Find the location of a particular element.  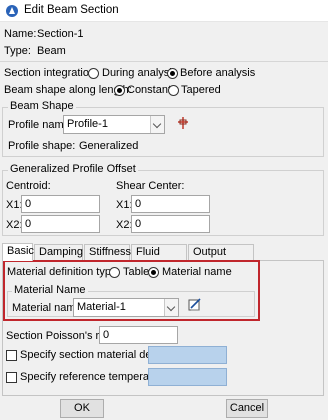

material-name-select: Material-1 is located at coordinates (126, 307).